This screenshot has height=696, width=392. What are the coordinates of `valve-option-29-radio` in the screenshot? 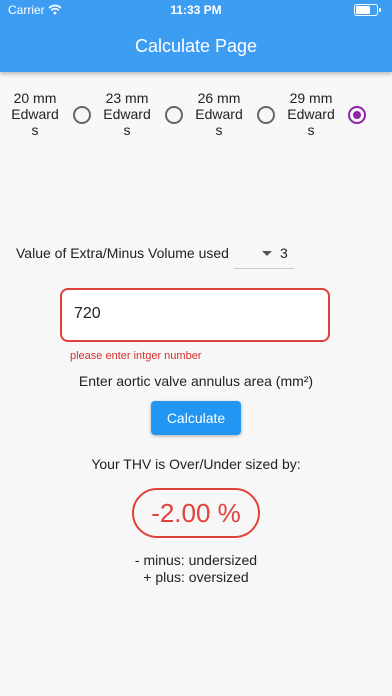 It's located at (357, 115).